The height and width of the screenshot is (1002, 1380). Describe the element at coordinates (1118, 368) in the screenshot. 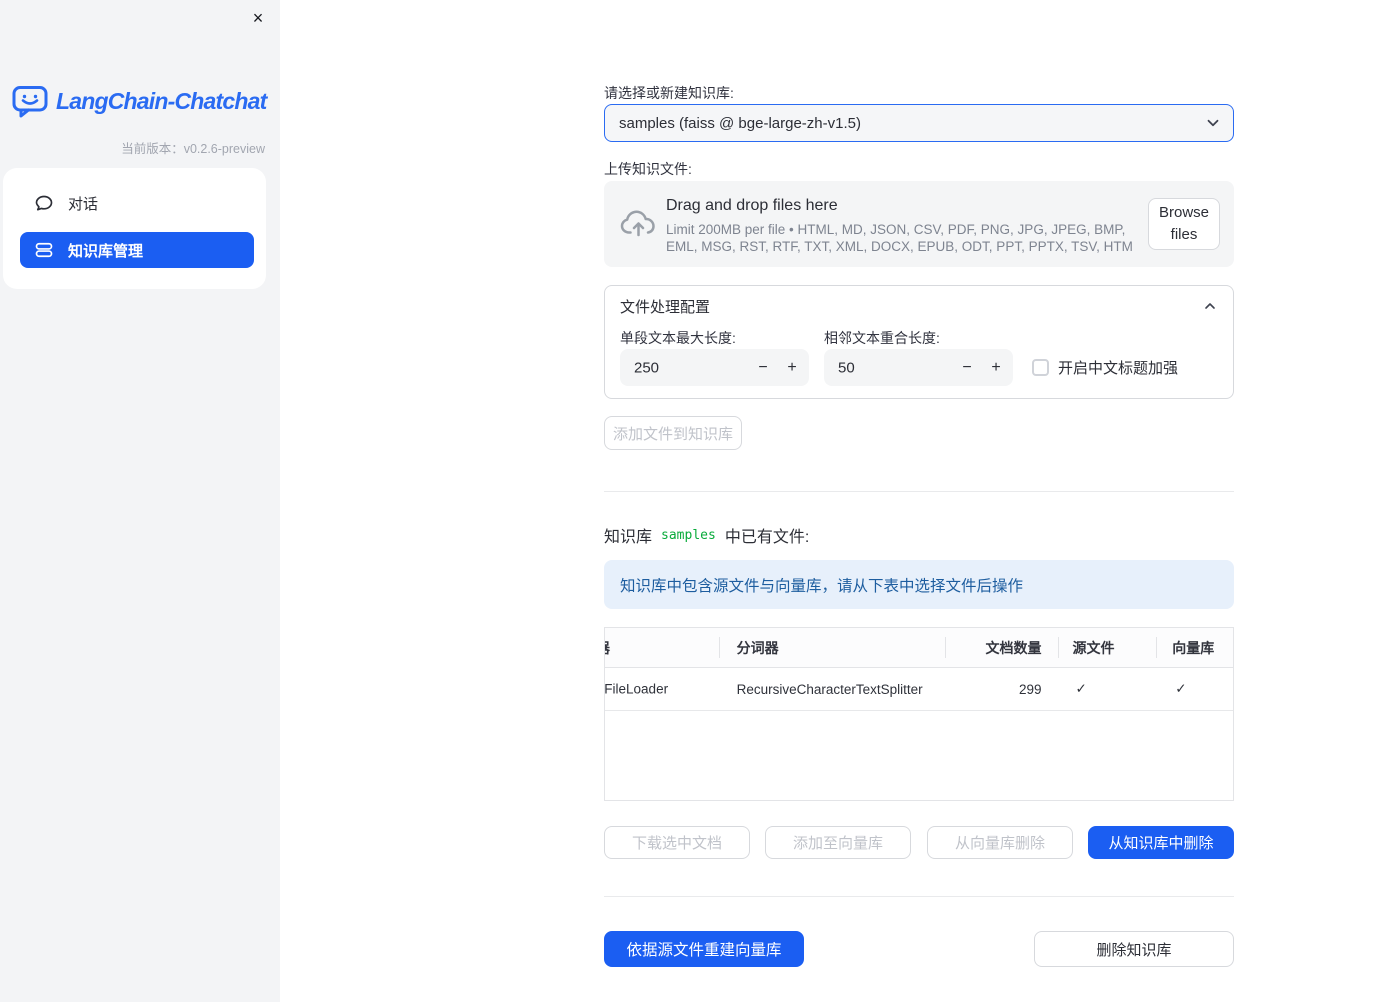

I see `checkbox-label: 开启中文标题加强` at that location.